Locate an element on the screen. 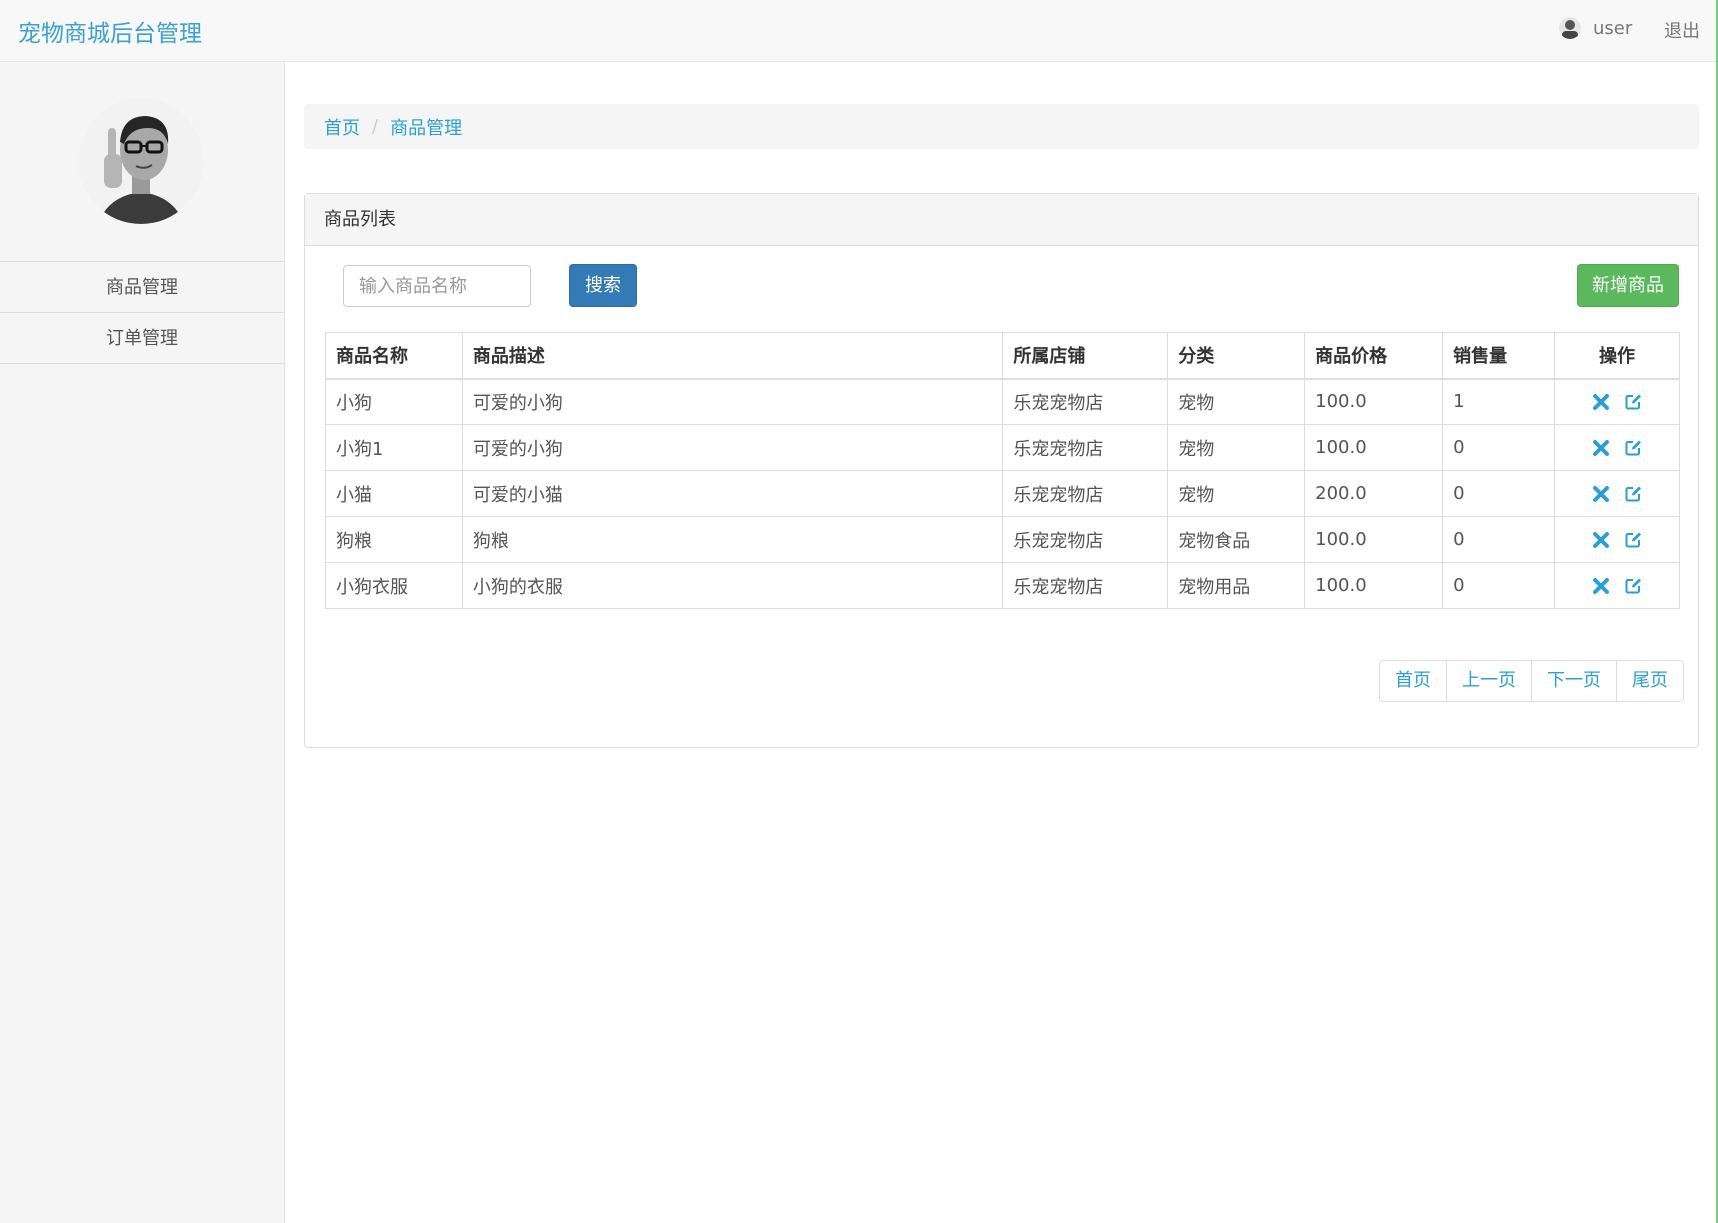 Image resolution: width=1718 pixels, height=1223 pixels. username: user is located at coordinates (1613, 28).